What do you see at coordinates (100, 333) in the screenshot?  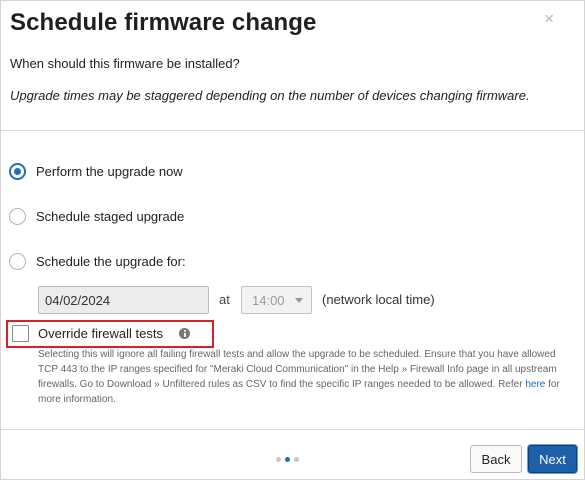 I see `override-firewall-label: Override firewall tests` at bounding box center [100, 333].